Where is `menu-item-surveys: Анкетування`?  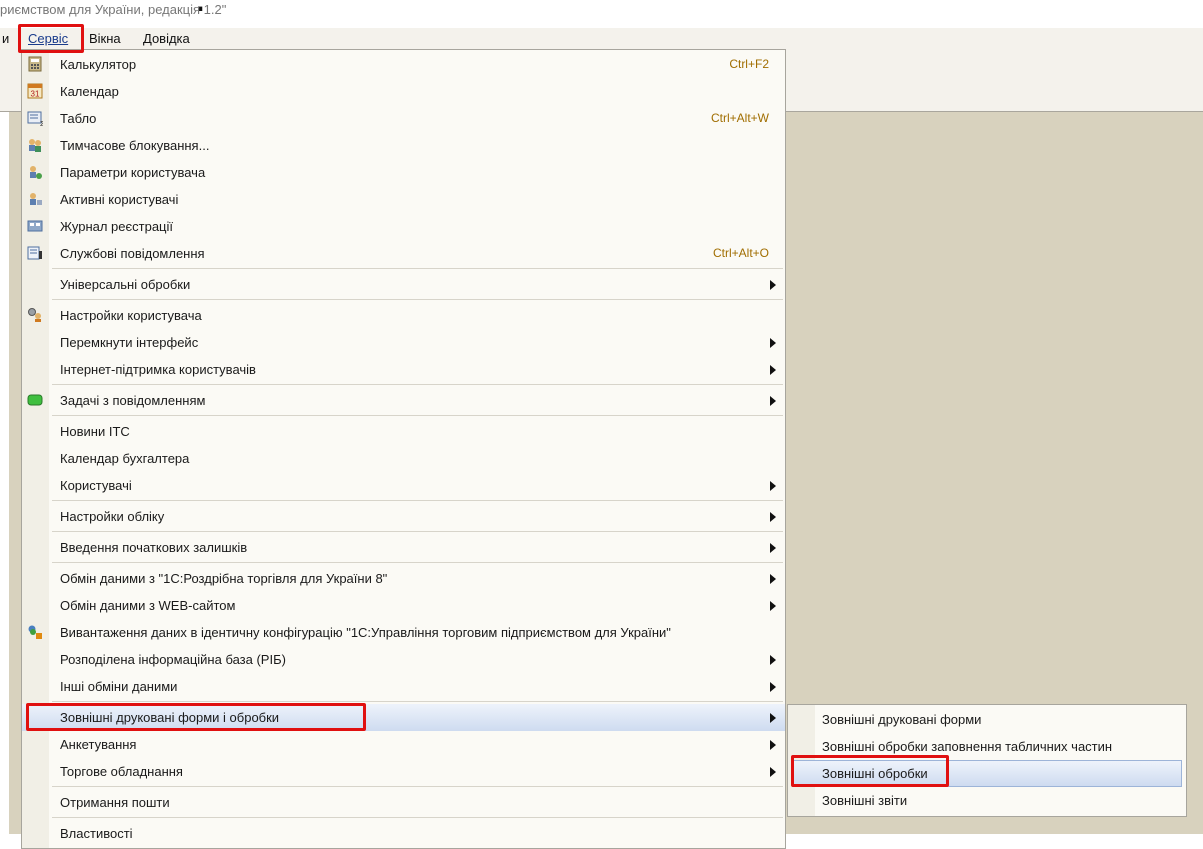
menu-item-surveys: Анкетування is located at coordinates (403, 744).